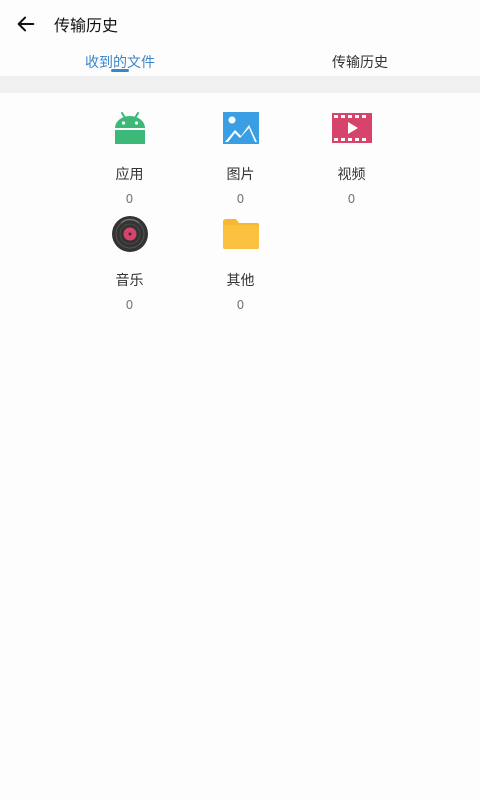  Describe the element at coordinates (129, 158) in the screenshot. I see `category-apps: 应用 0` at that location.